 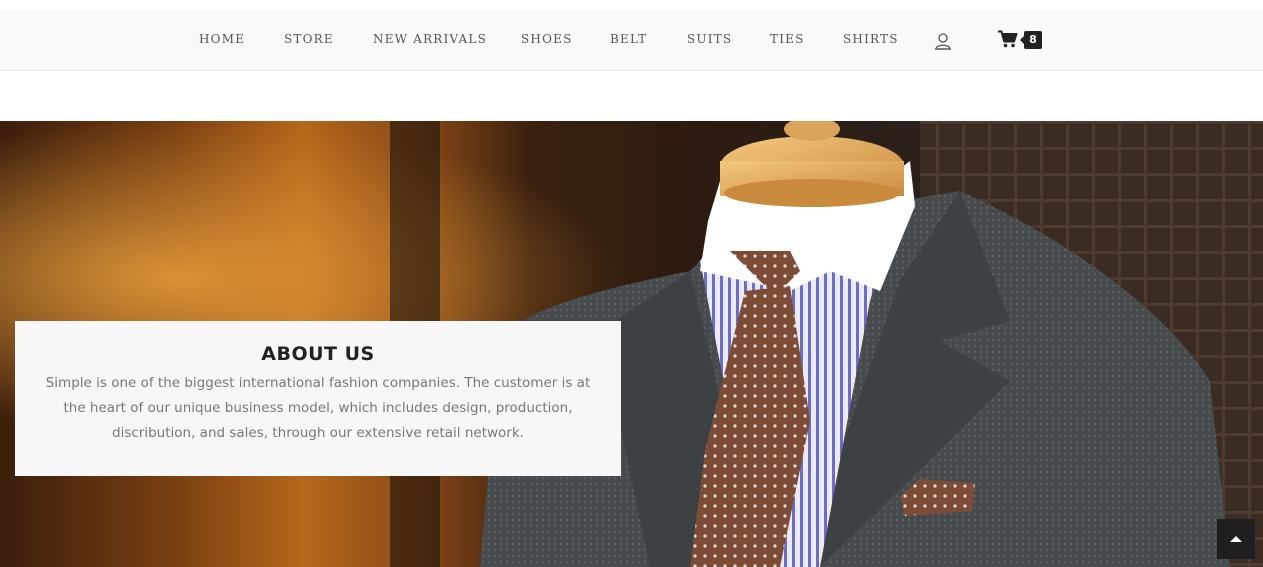 I want to click on user-icon, so click(x=943, y=41).